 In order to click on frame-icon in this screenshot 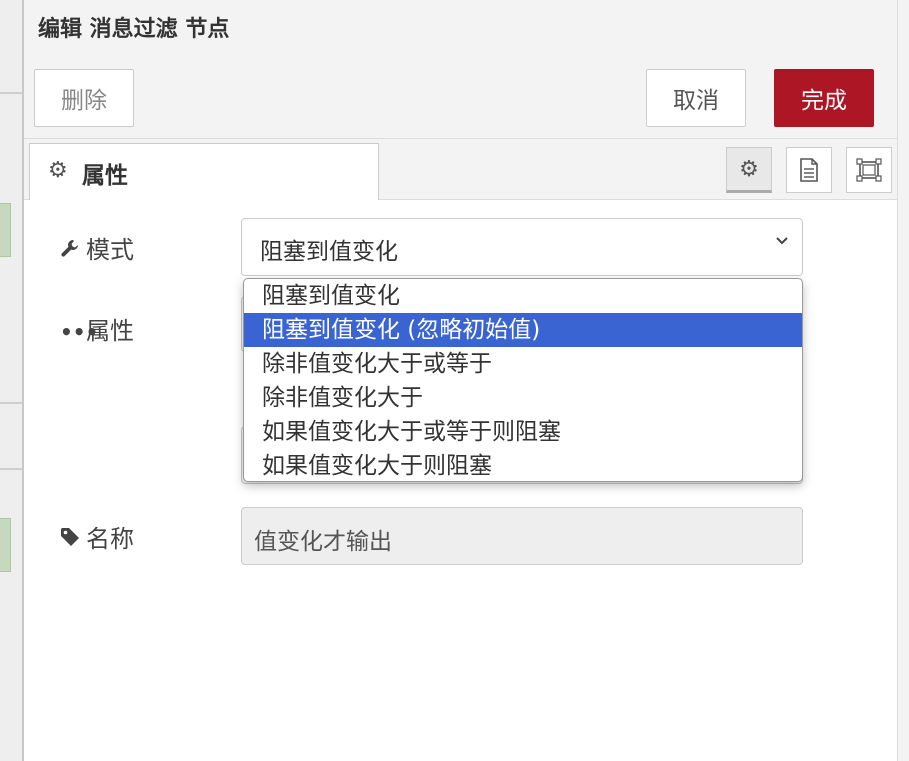, I will do `click(869, 170)`.